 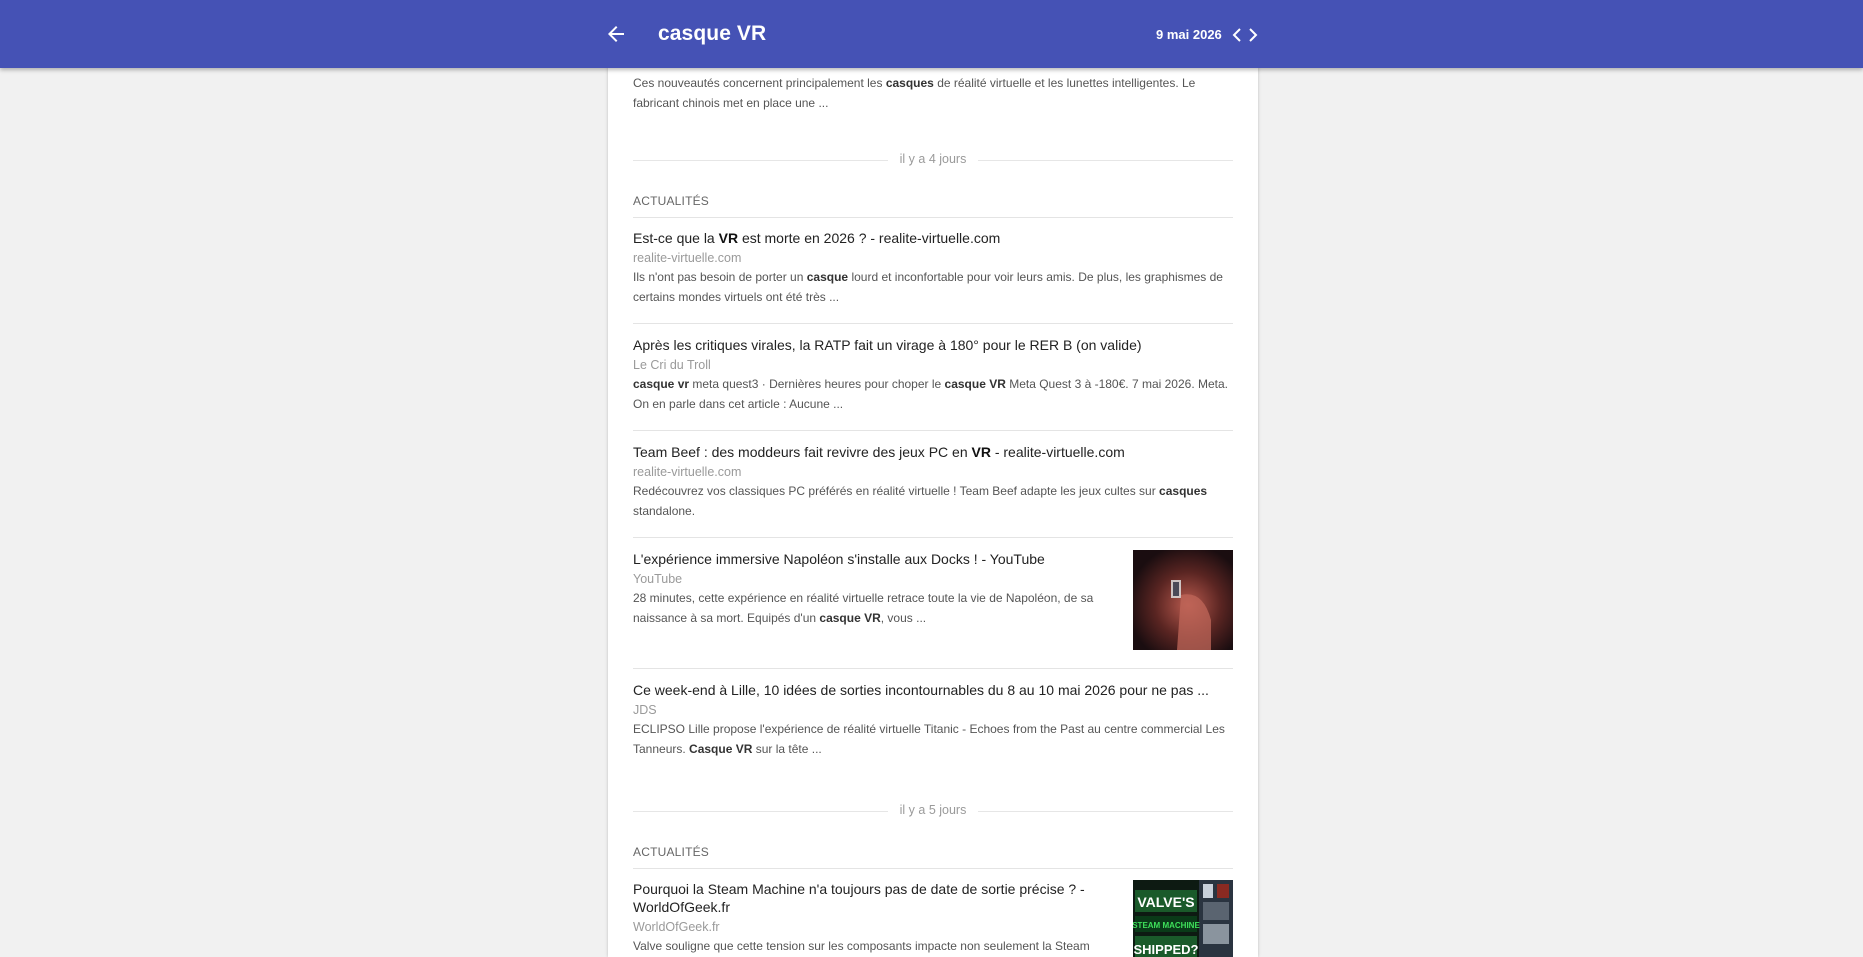 What do you see at coordinates (1253, 35) in the screenshot?
I see `chevron-right-icon` at bounding box center [1253, 35].